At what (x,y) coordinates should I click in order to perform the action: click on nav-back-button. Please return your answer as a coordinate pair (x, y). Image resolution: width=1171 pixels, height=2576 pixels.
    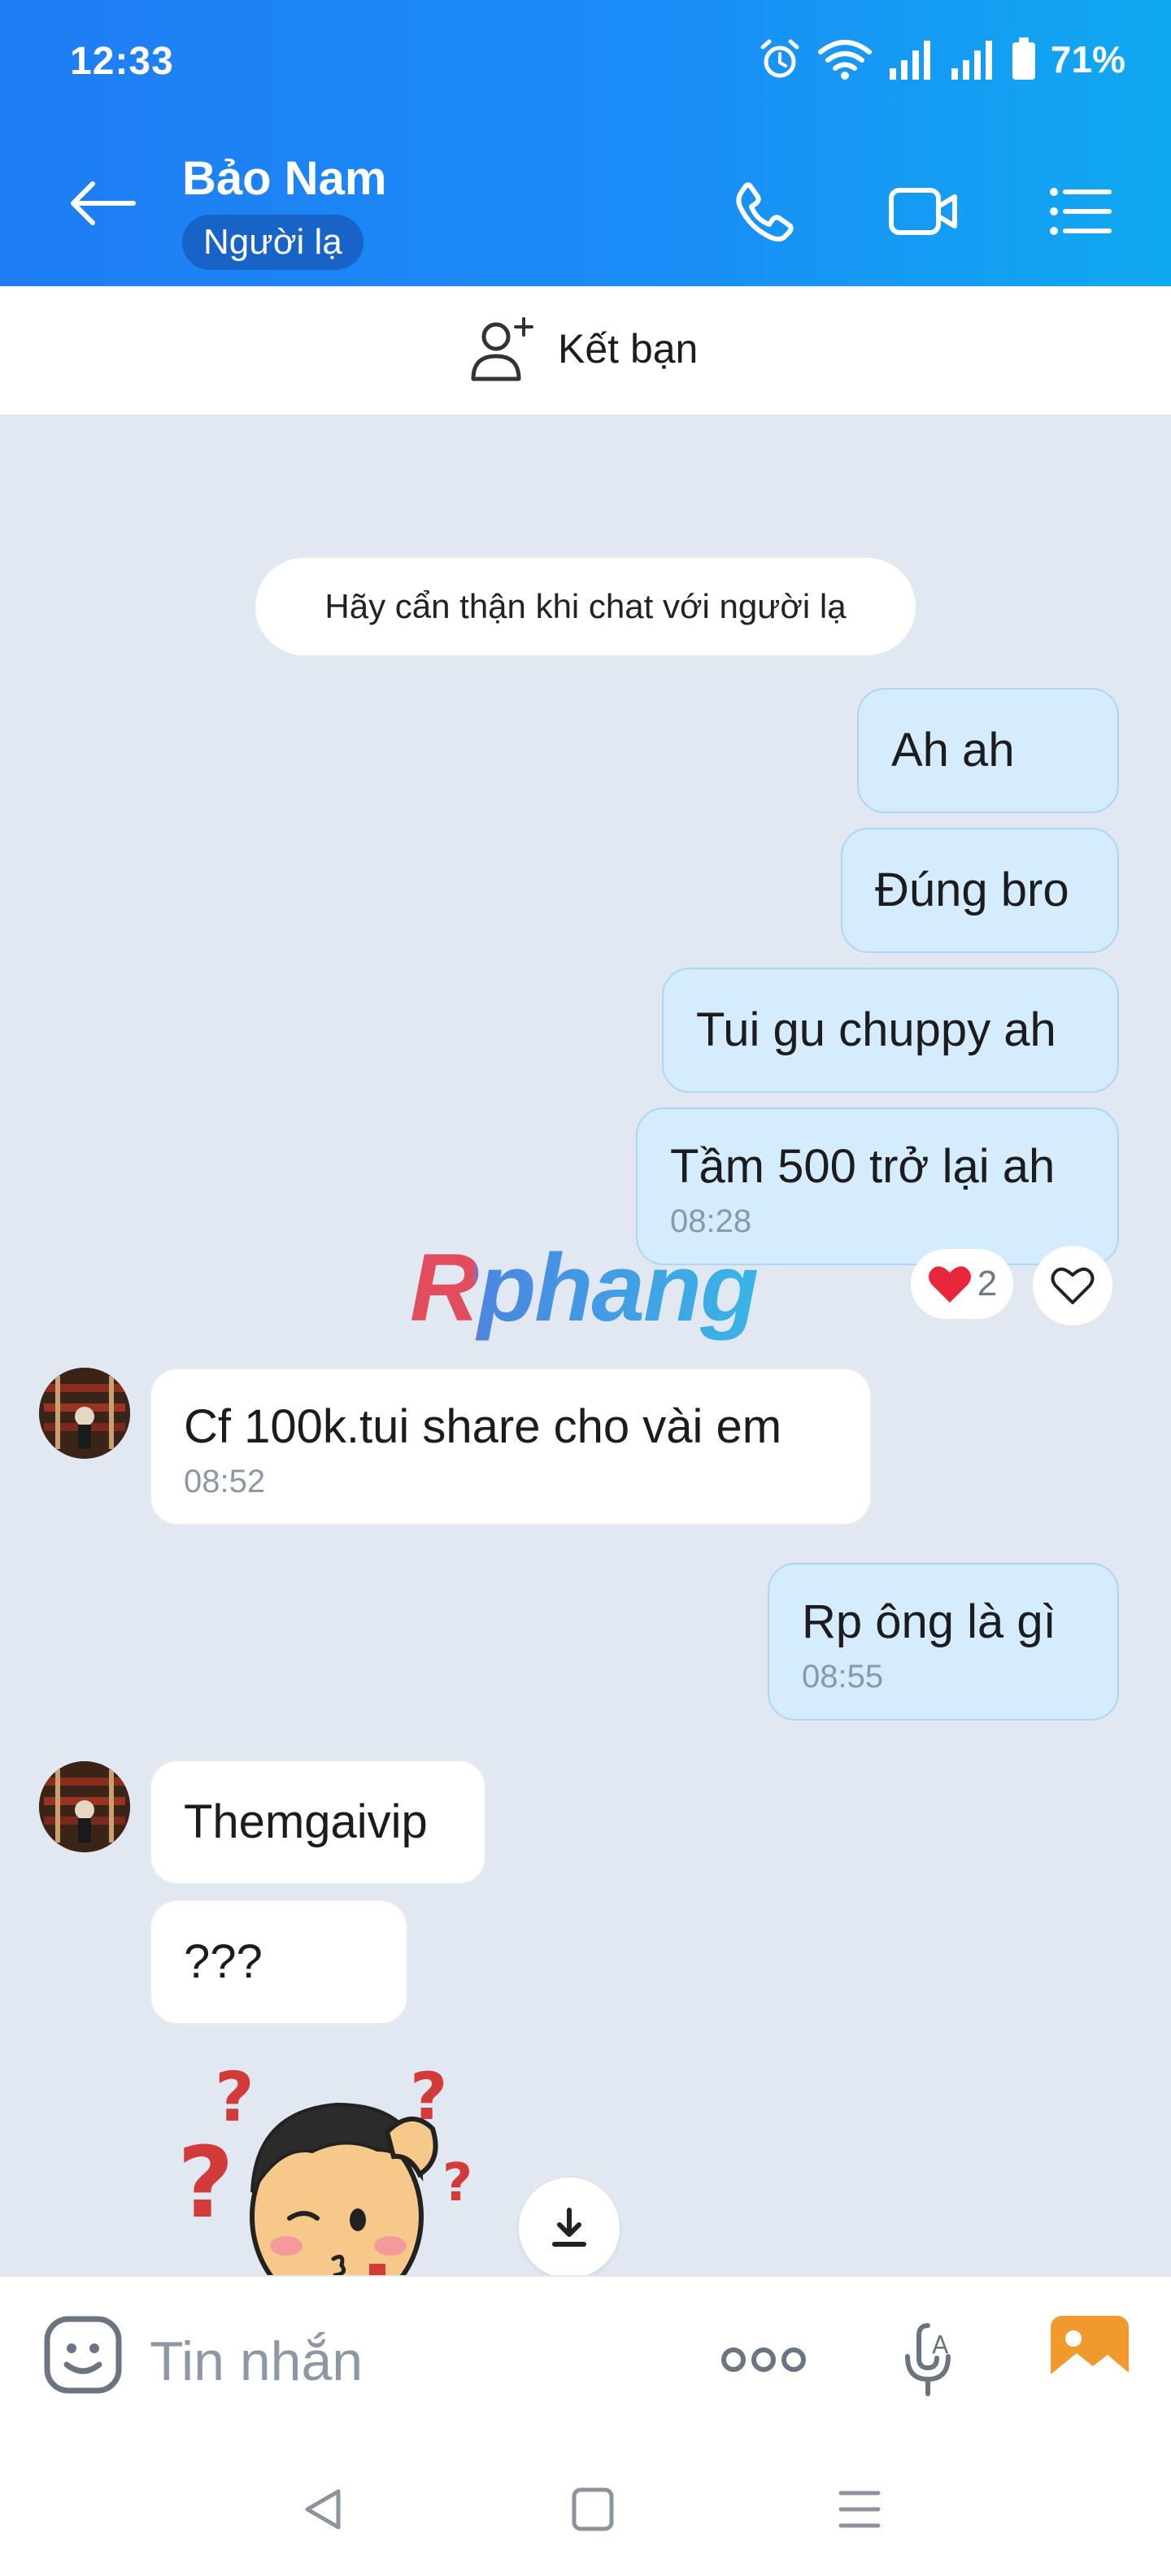
    Looking at the image, I should click on (322, 2512).